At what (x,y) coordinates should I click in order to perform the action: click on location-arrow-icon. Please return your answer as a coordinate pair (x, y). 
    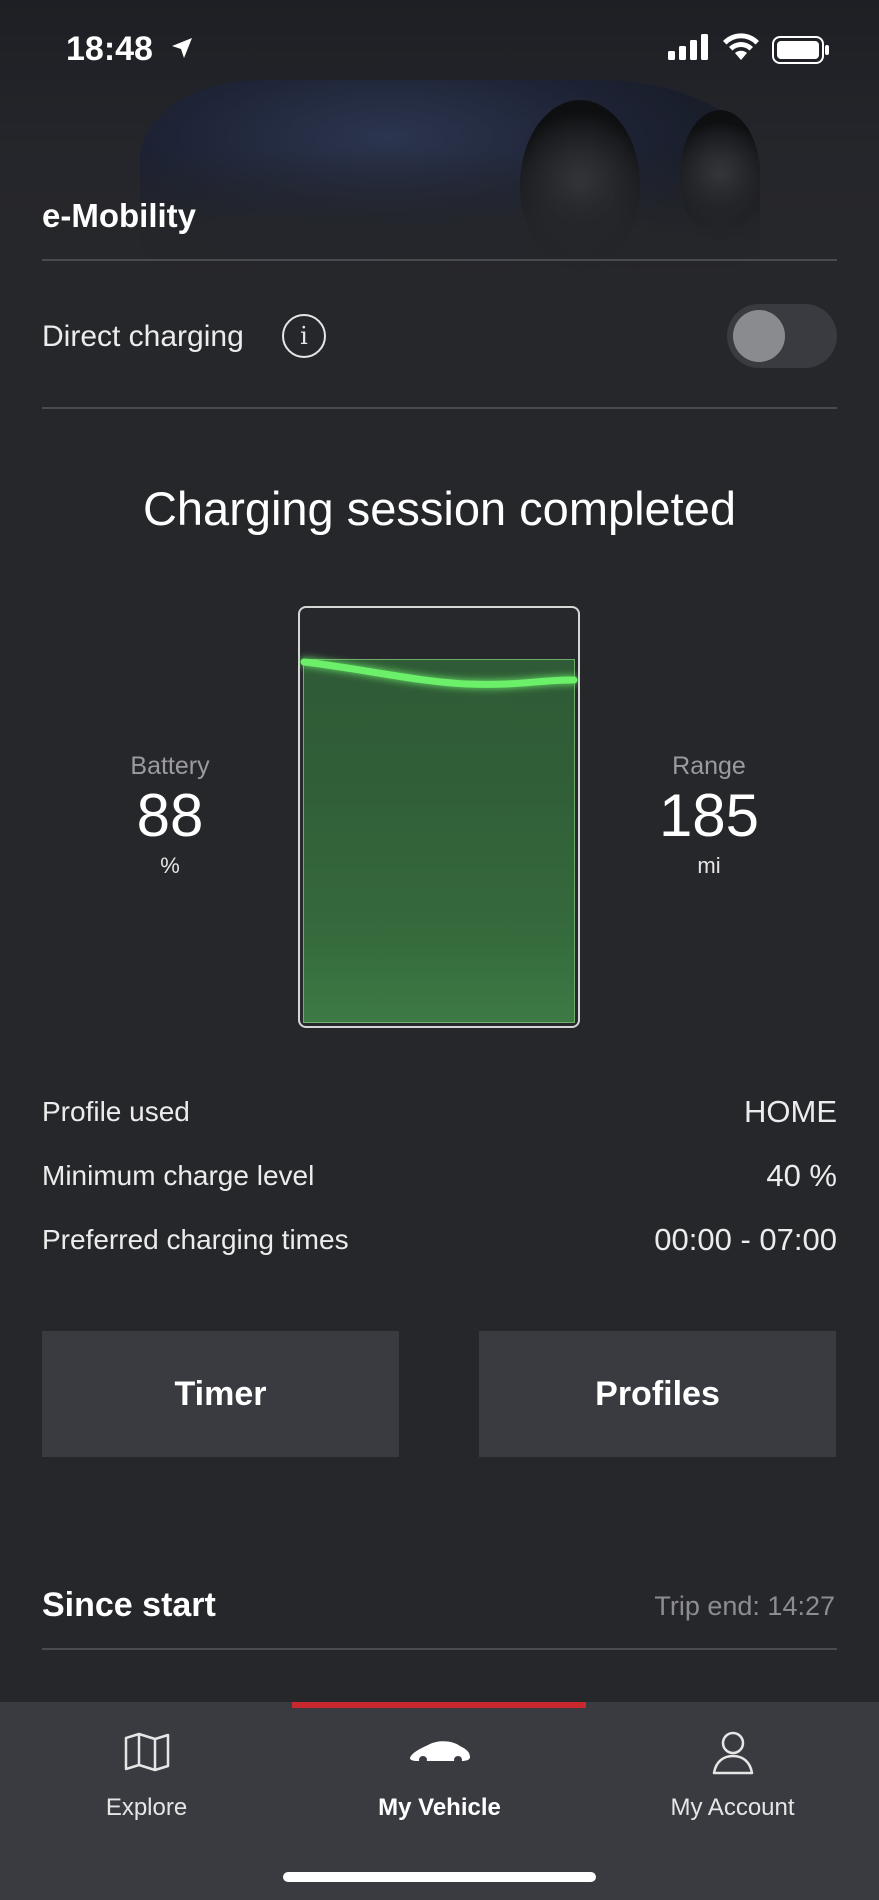
    Looking at the image, I should click on (182, 50).